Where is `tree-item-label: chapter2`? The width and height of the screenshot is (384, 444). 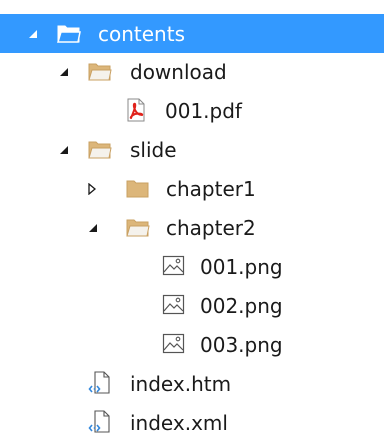 tree-item-label: chapter2 is located at coordinates (211, 228).